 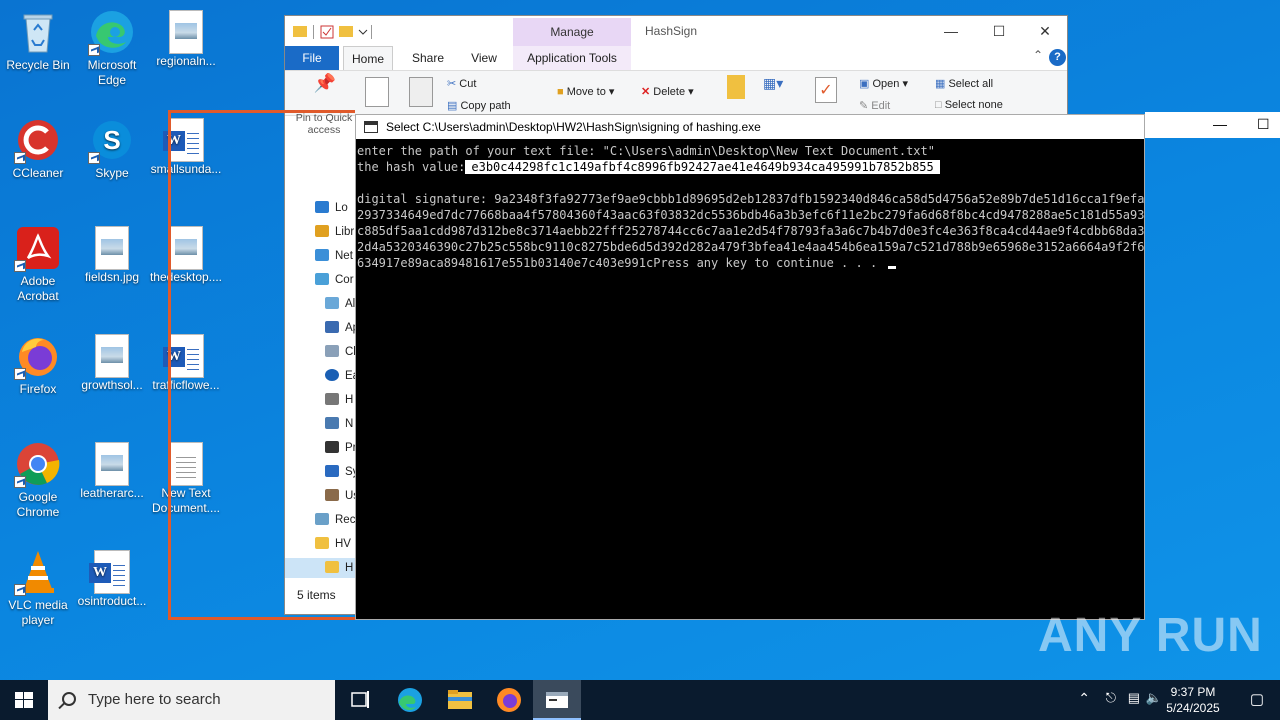 I want to click on file-fieldsn: fieldsn.jpg, so click(x=112, y=254).